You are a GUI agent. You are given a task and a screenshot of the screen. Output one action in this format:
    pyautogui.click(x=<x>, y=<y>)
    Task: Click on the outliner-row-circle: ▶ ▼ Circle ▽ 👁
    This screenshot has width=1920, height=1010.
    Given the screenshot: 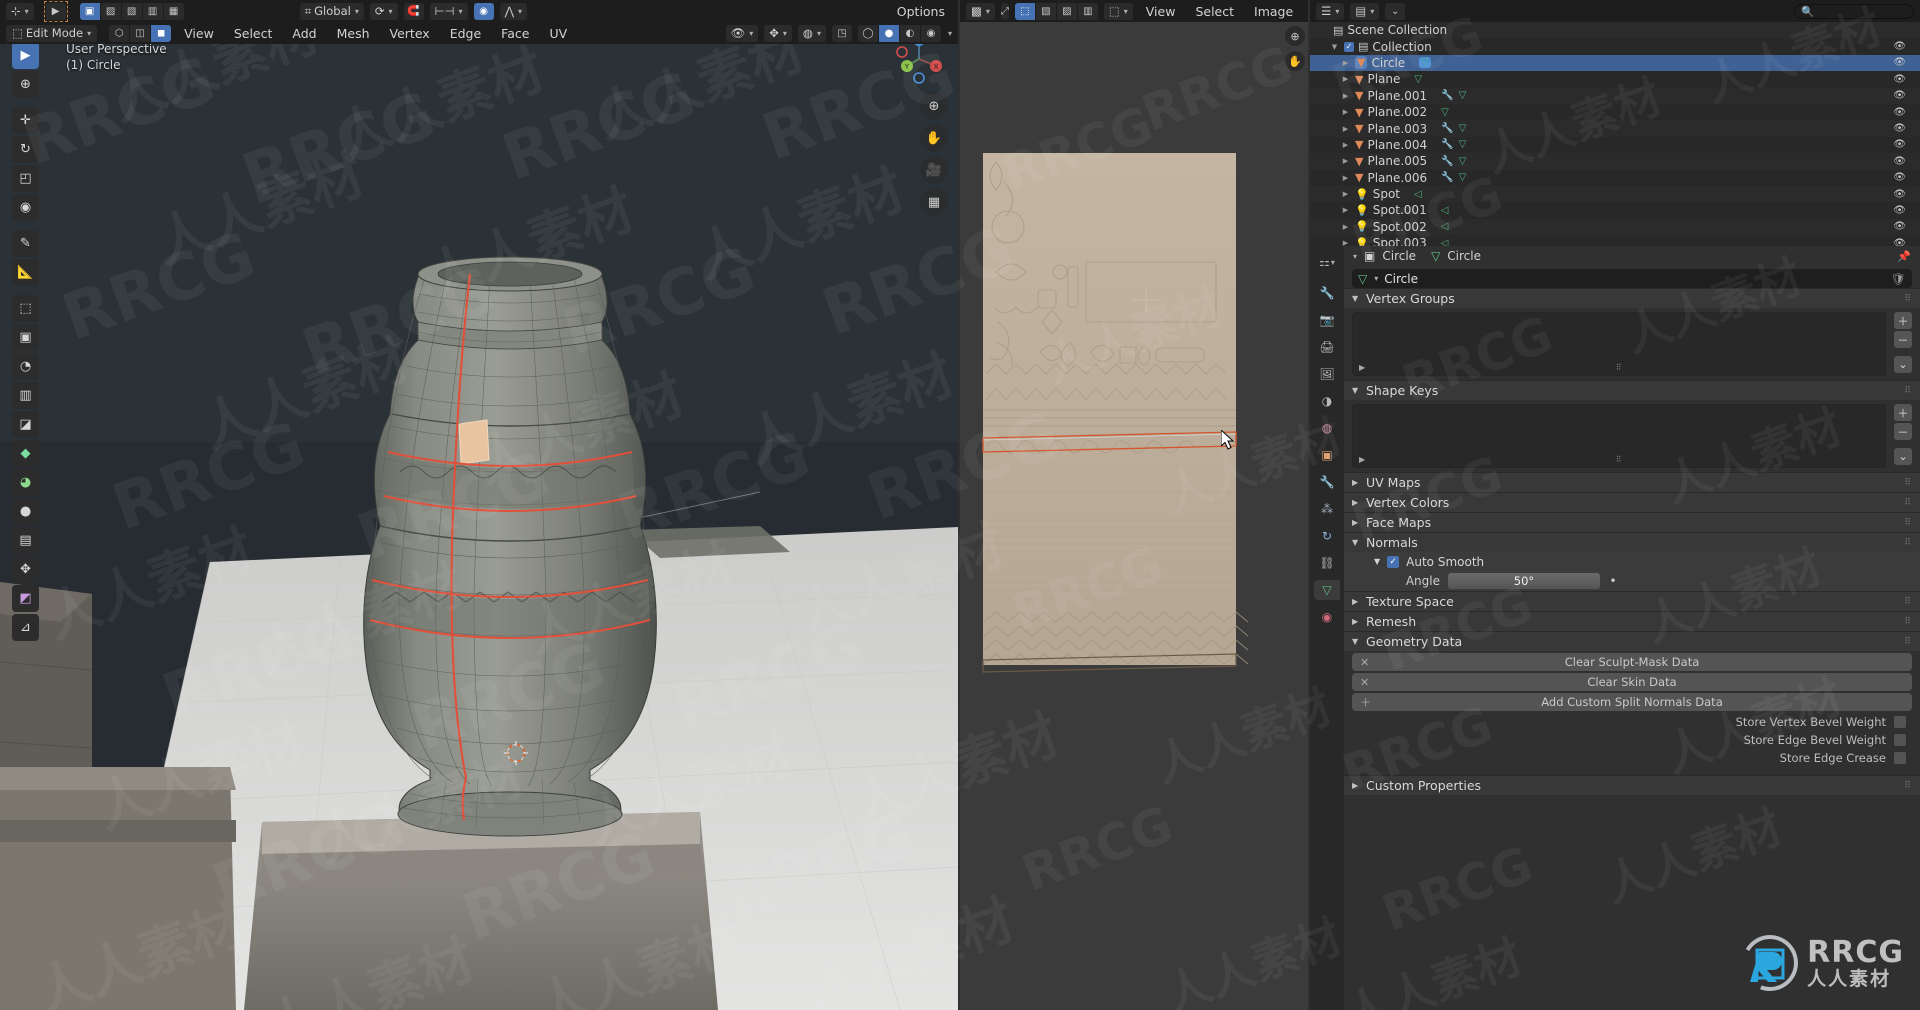 What is the action you would take?
    pyautogui.click(x=1615, y=63)
    